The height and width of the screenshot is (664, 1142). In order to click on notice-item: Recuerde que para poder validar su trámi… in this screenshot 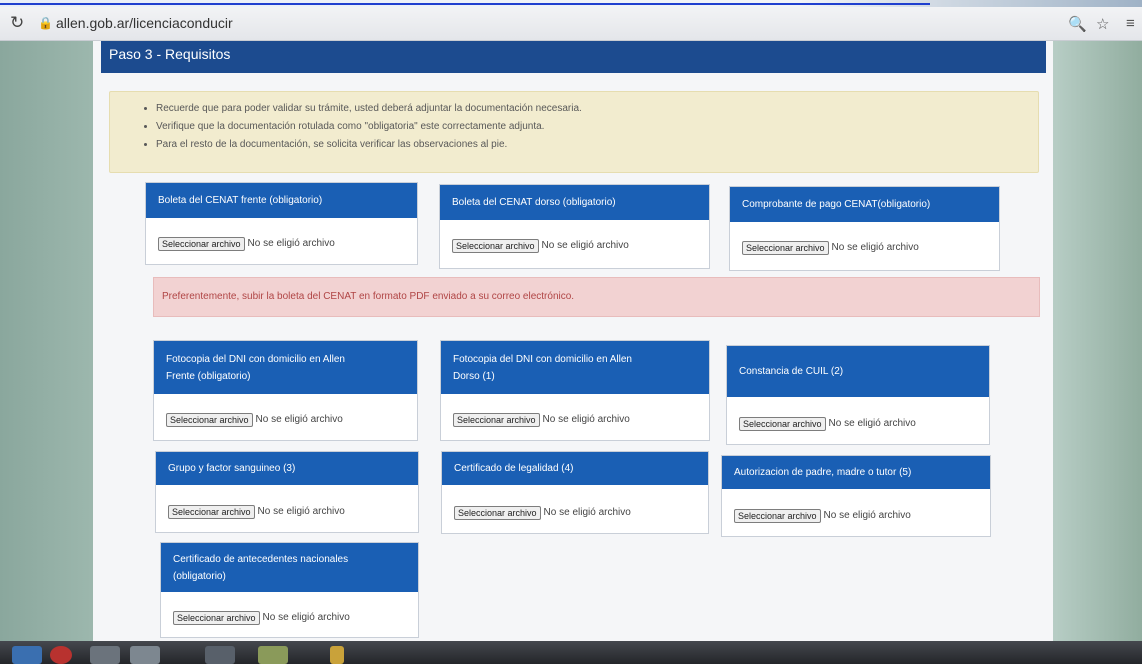, I will do `click(597, 109)`.